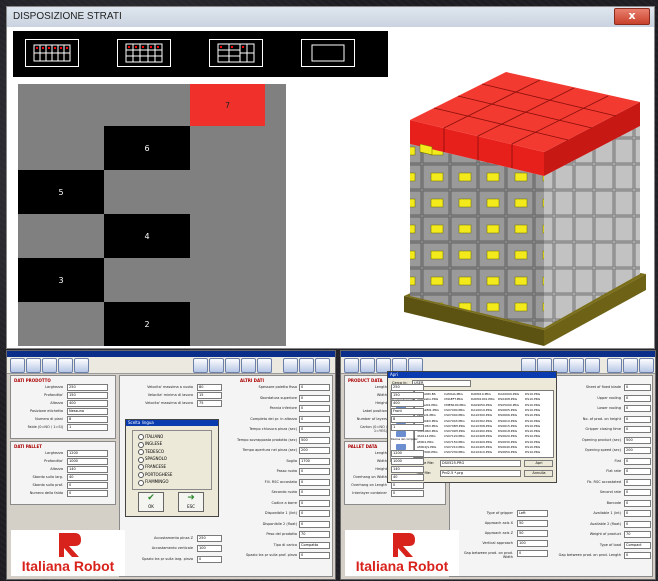 The image size is (658, 581). I want to click on exit-button: ➜ ESC, so click(191, 502).